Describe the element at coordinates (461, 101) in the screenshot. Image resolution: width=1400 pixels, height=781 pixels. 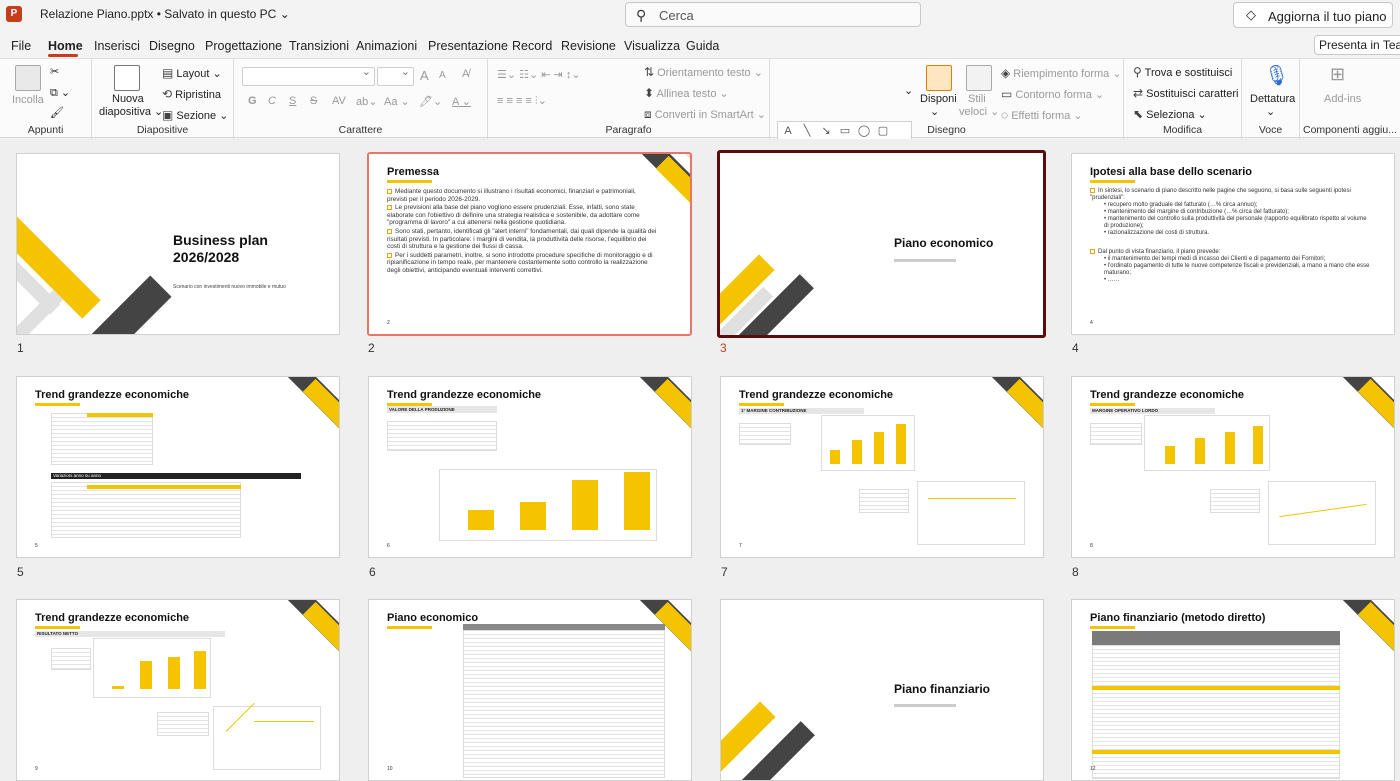
I see `font-color-button: A ⌄` at that location.